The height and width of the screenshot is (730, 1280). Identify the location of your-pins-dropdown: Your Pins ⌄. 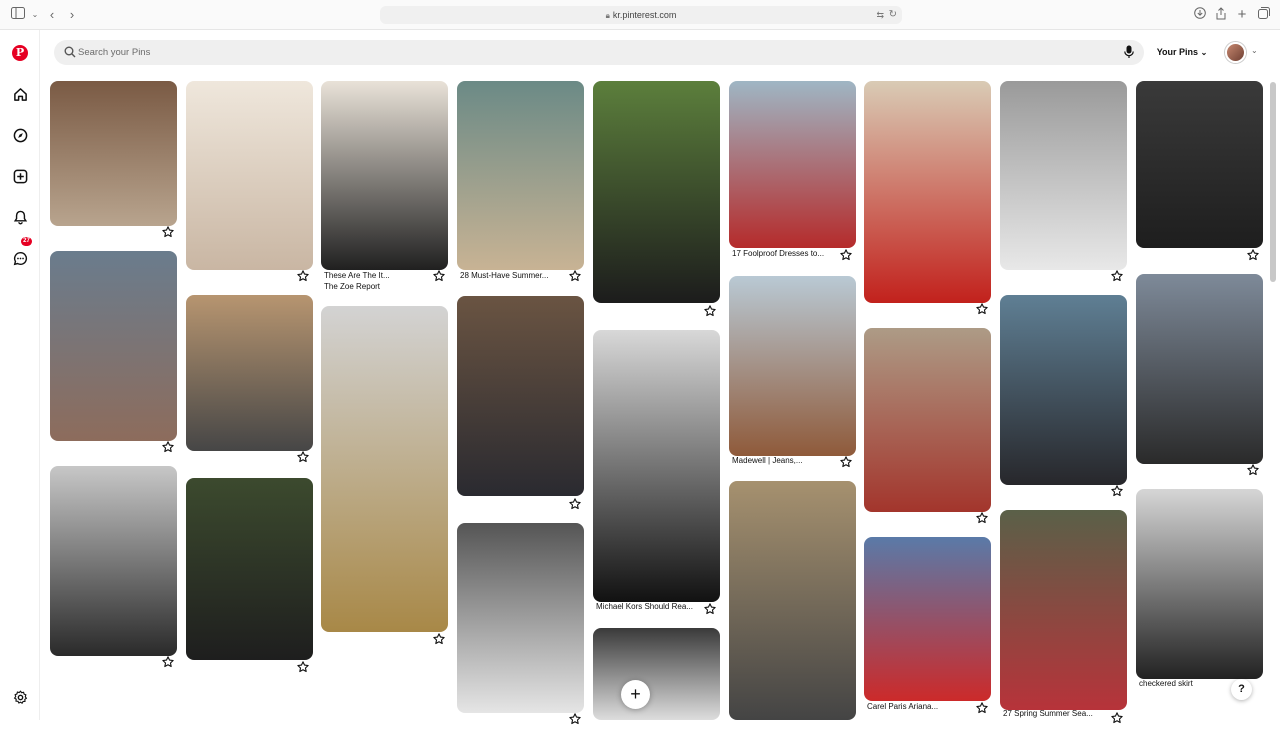
(1182, 52).